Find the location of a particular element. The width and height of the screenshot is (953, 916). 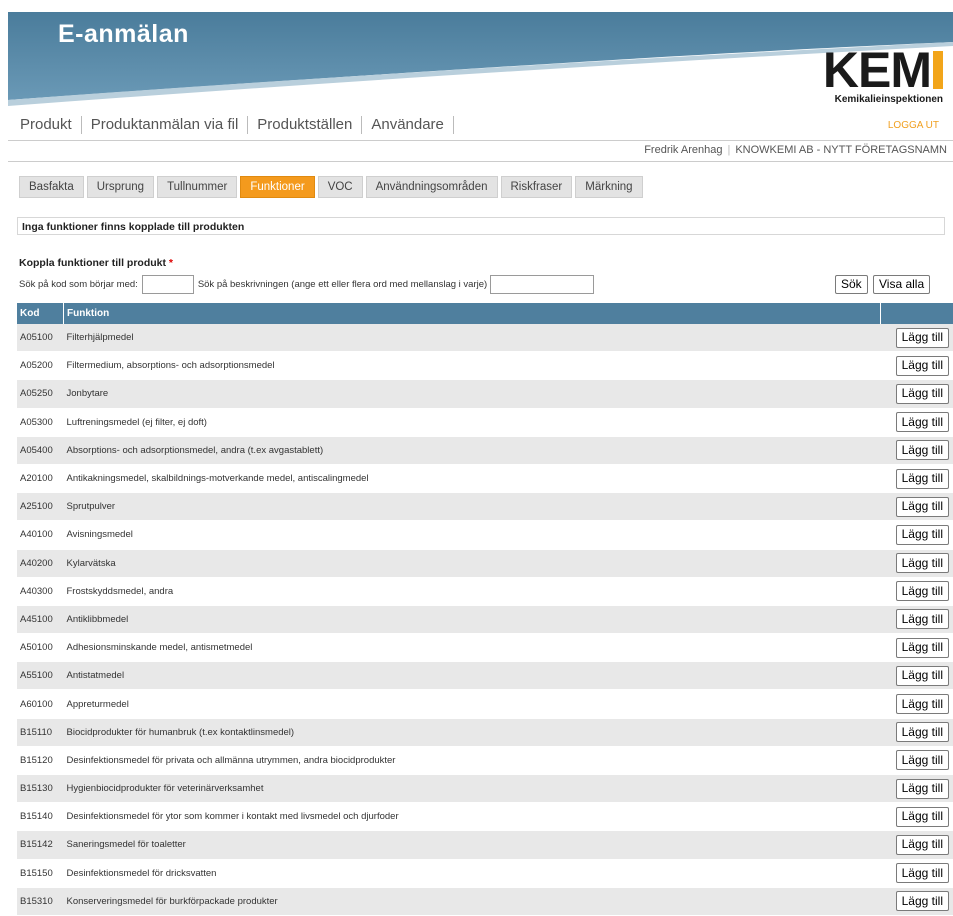

cell-kod: B15130 is located at coordinates (40, 789).